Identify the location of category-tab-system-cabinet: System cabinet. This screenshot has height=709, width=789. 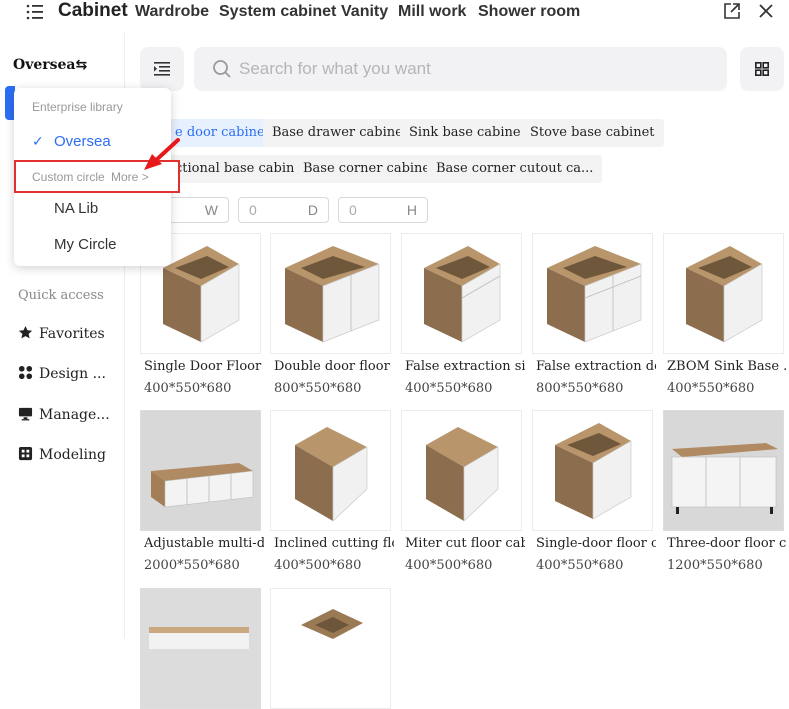
(277, 12).